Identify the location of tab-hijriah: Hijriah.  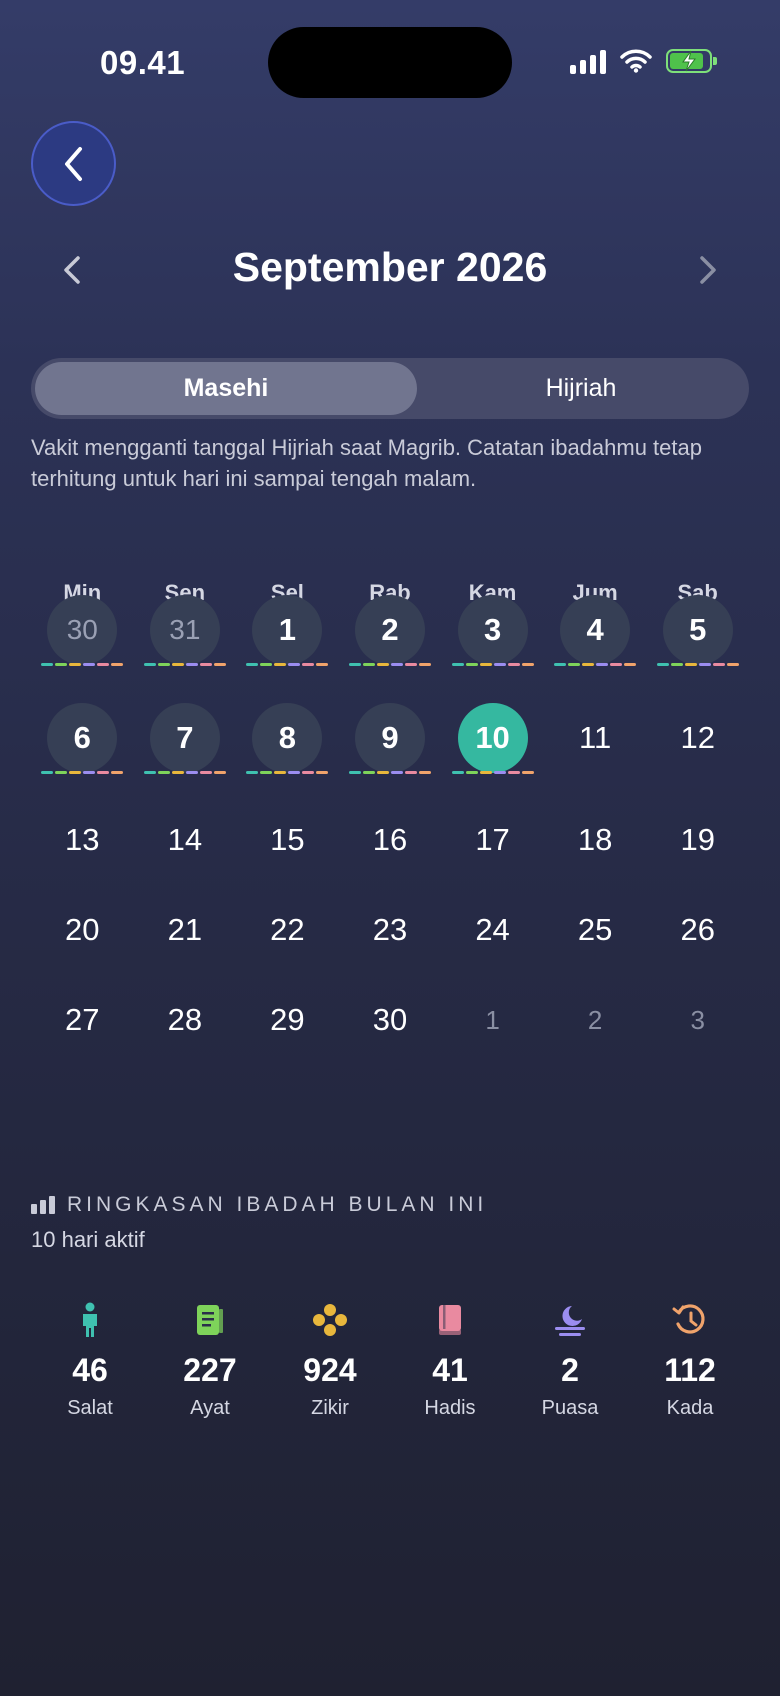
(581, 388).